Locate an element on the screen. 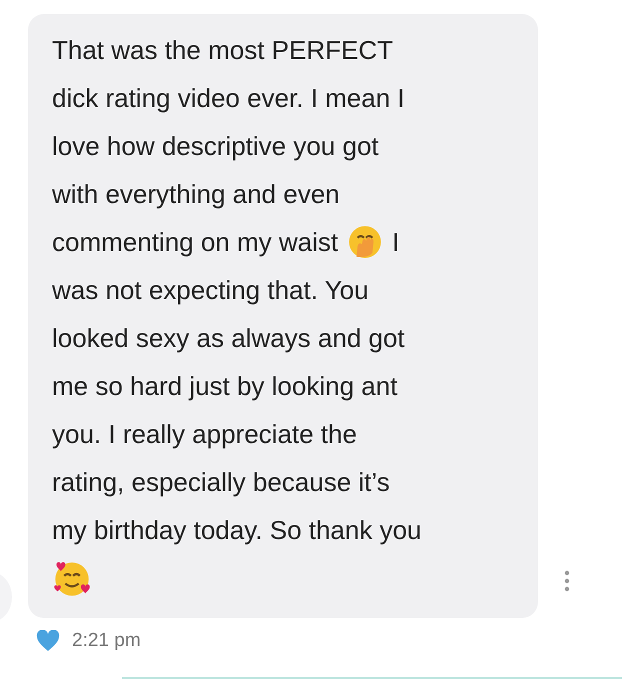 Image resolution: width=632 pixels, height=680 pixels. message-text: my birthday today. So thank you is located at coordinates (237, 530).